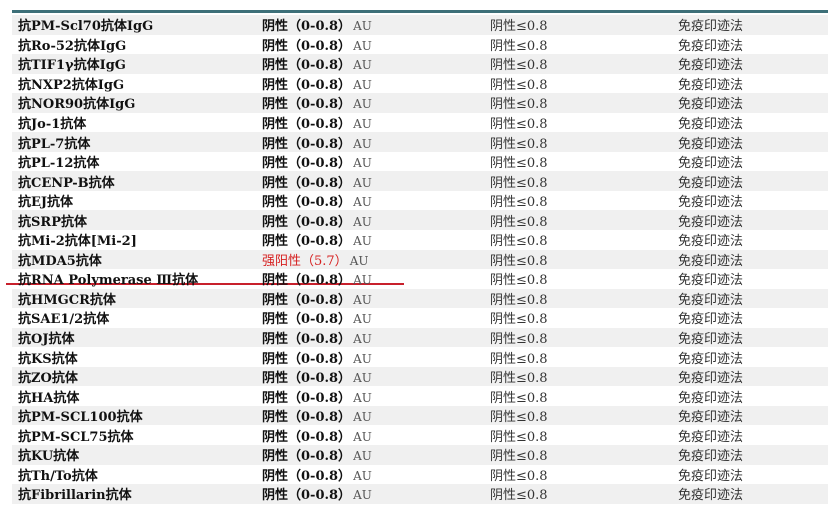  I want to click on test-item: 抗KS抗体, so click(48, 359).